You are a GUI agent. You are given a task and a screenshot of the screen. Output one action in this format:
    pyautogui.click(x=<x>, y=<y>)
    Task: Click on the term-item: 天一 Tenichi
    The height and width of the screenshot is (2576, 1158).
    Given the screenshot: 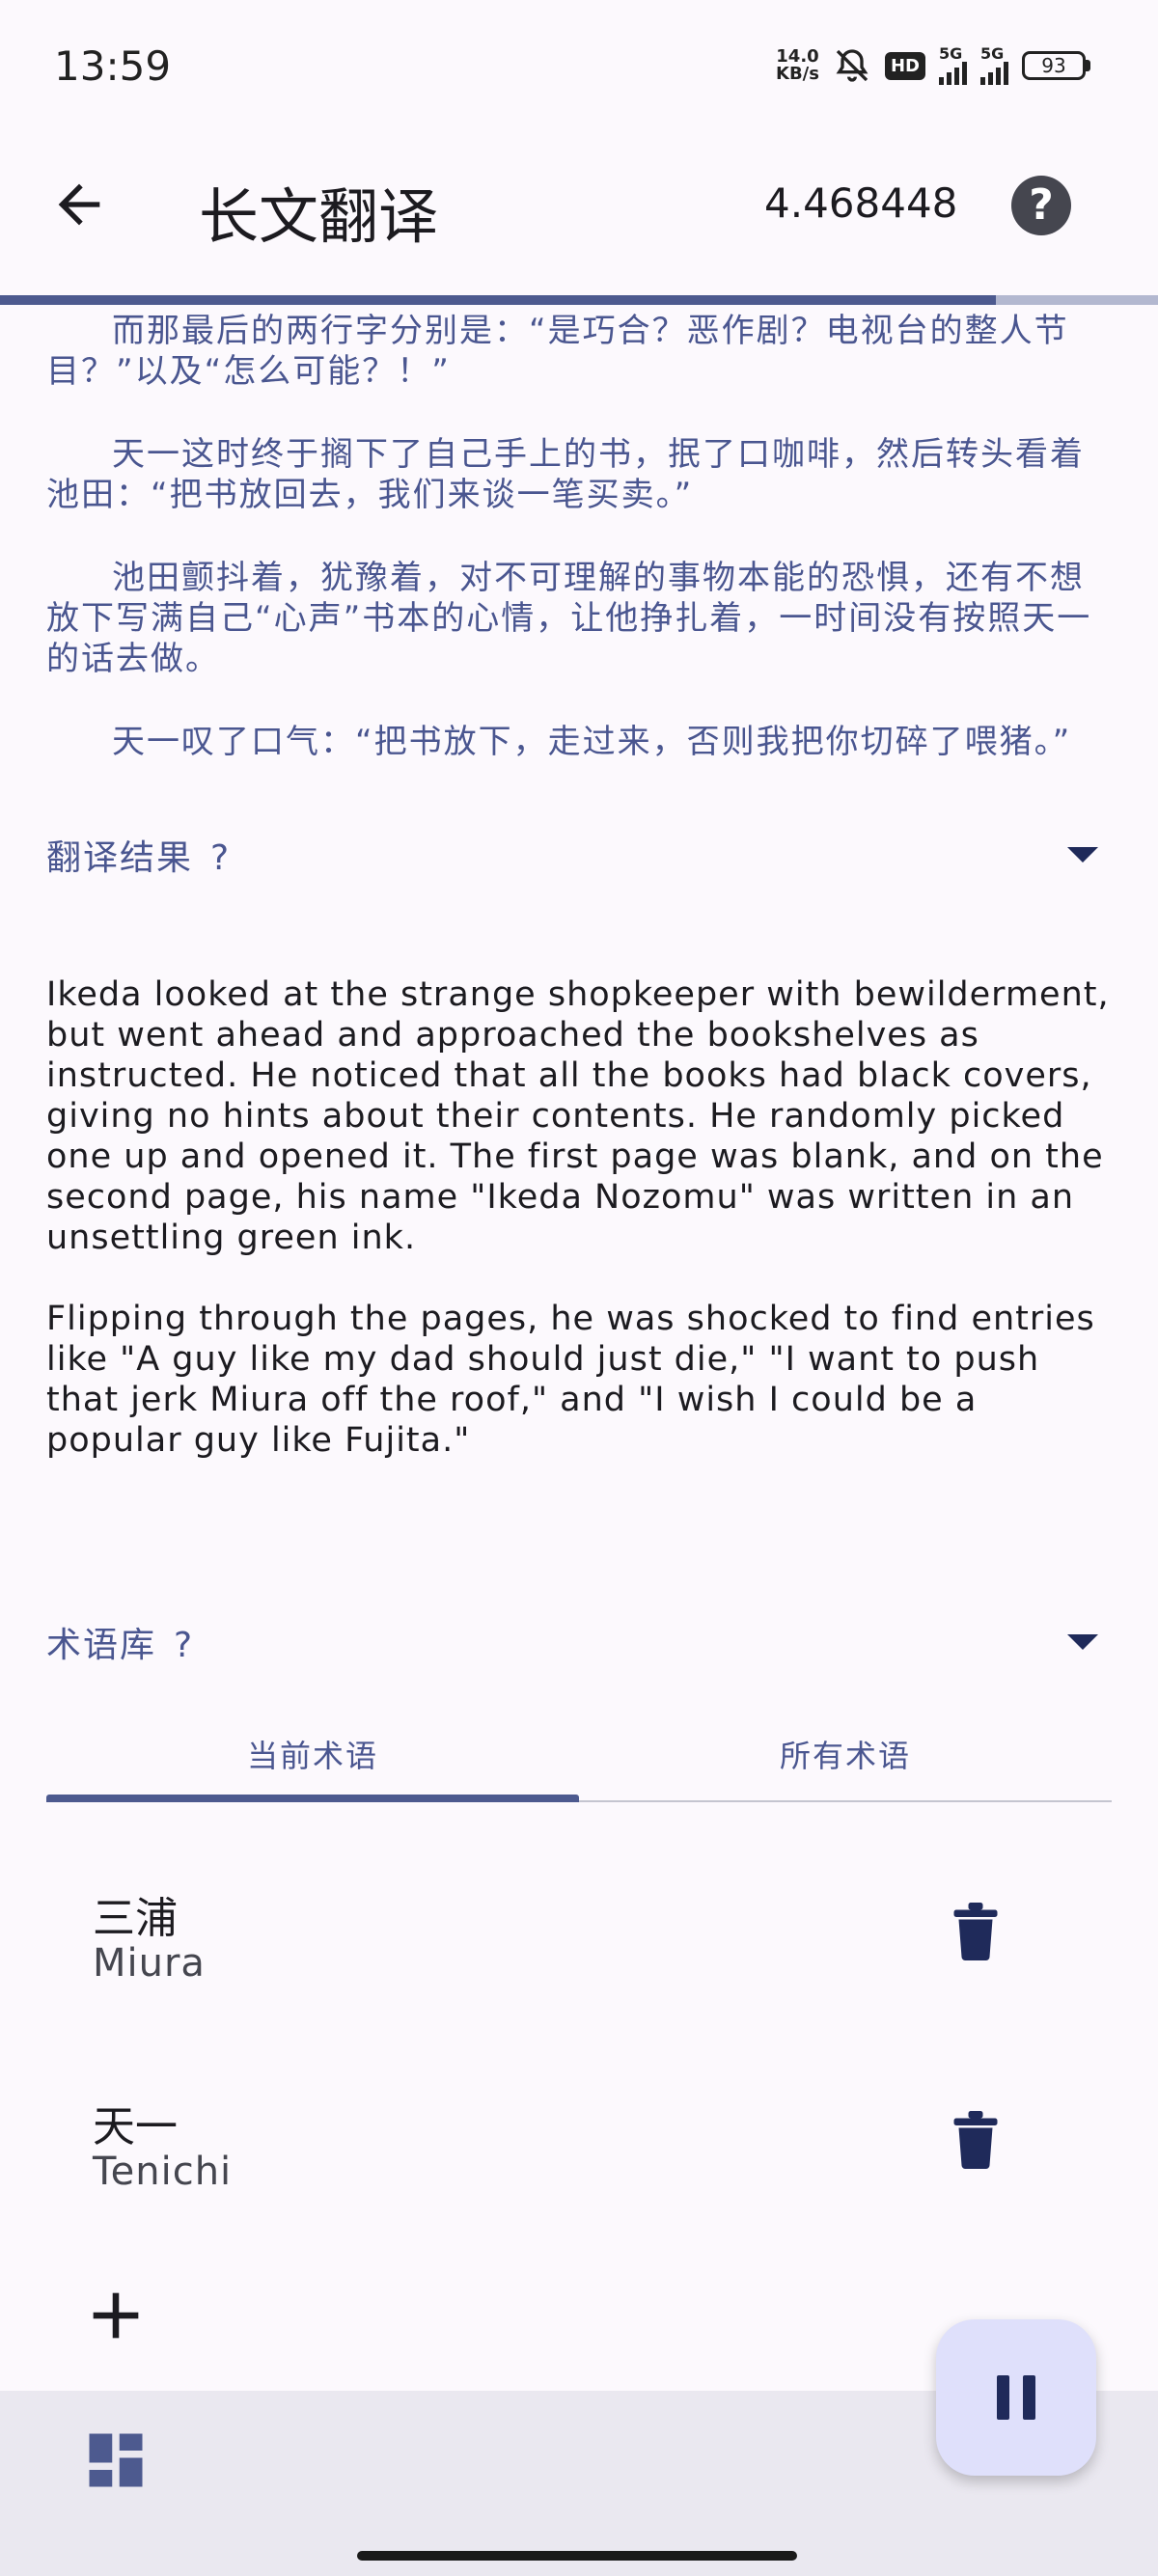 What is the action you would take?
    pyautogui.click(x=575, y=2154)
    